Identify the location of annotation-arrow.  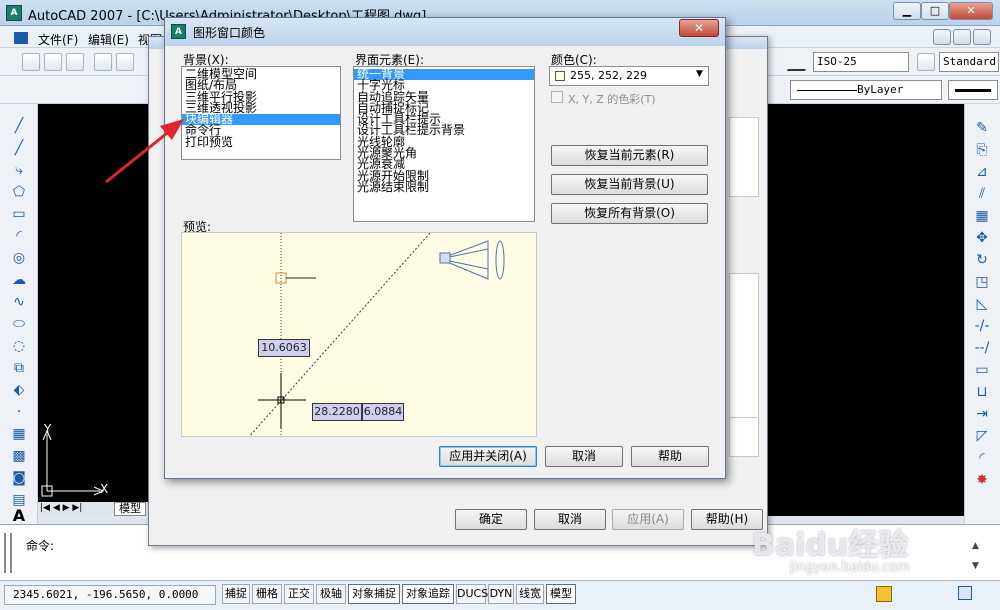
(144, 151).